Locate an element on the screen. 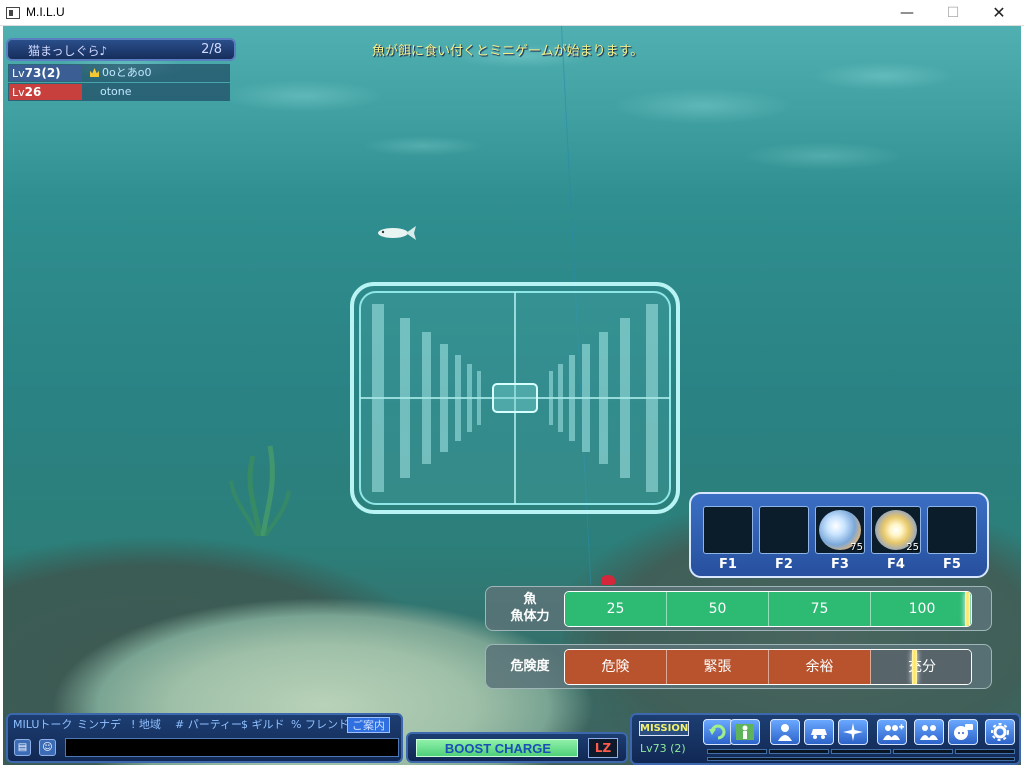 This screenshot has width=1024, height=768. danger-meter: 危険度 危険 緊張 余裕 充分 is located at coordinates (738, 666).